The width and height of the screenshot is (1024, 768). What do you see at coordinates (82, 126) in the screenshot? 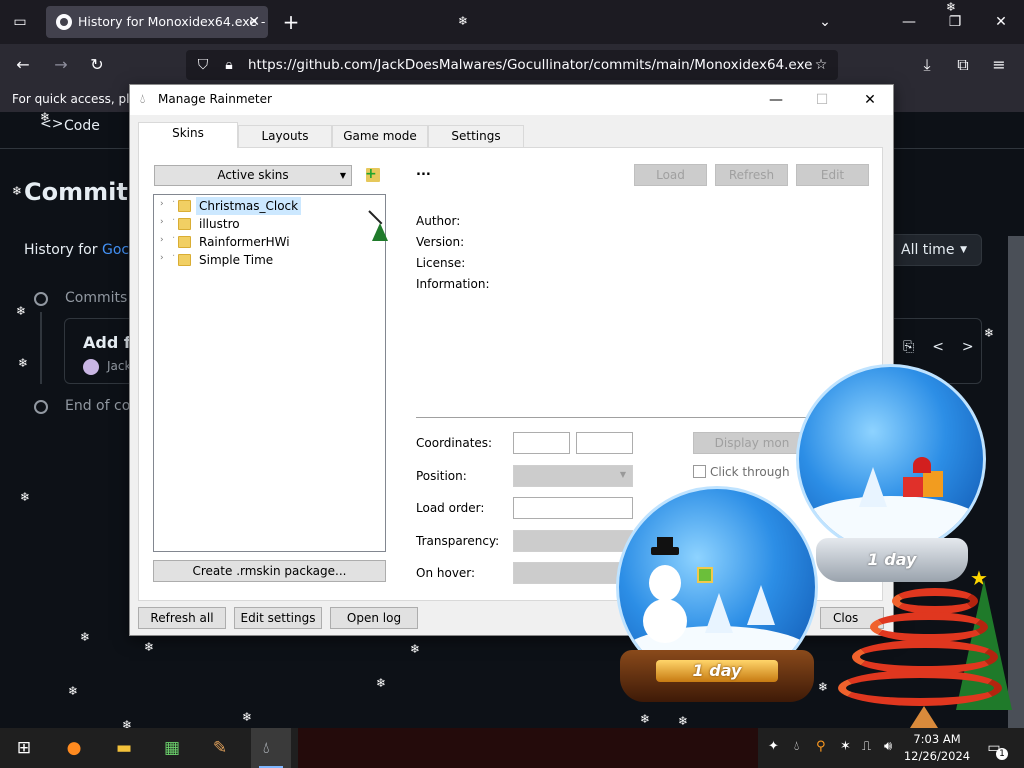
I see `repo-tab-code: Code` at bounding box center [82, 126].